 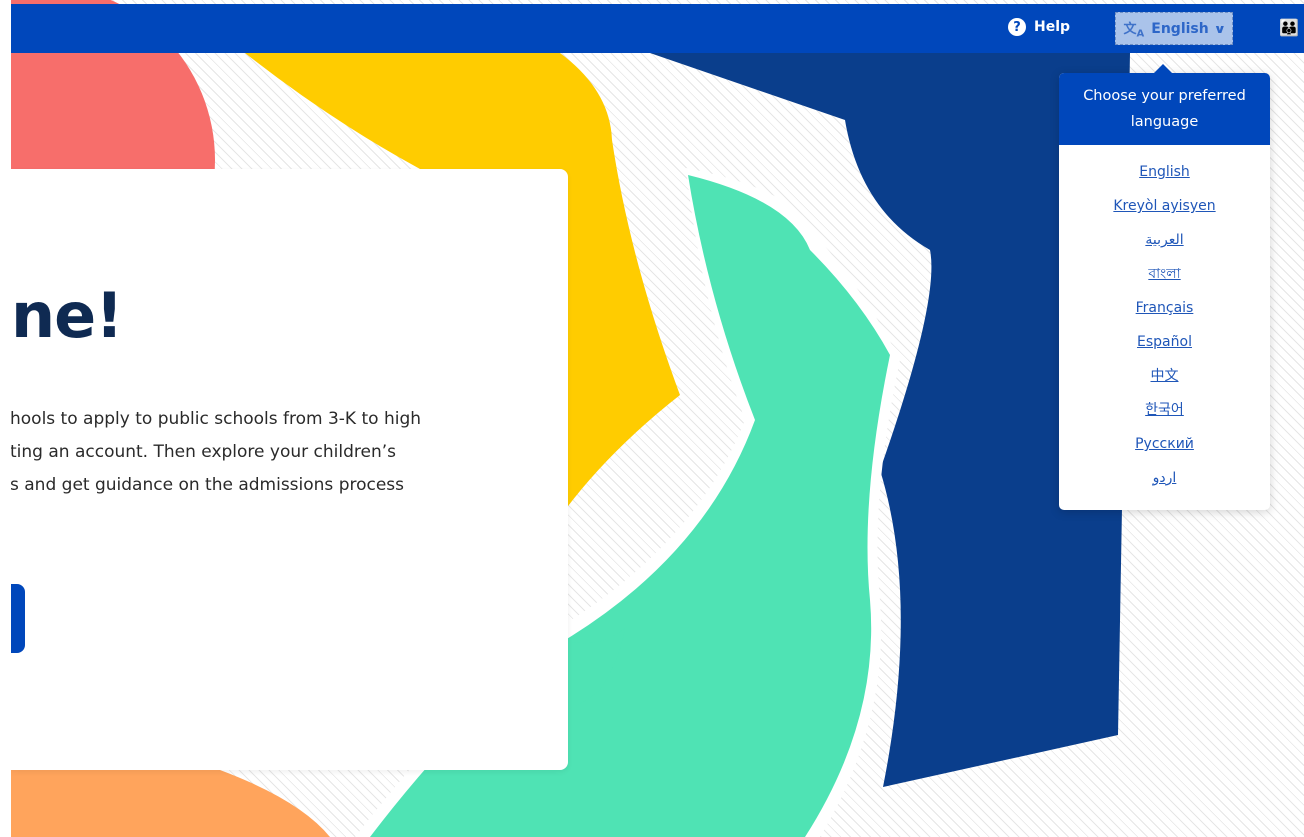 I want to click on help-link: ? Help, so click(x=1039, y=27).